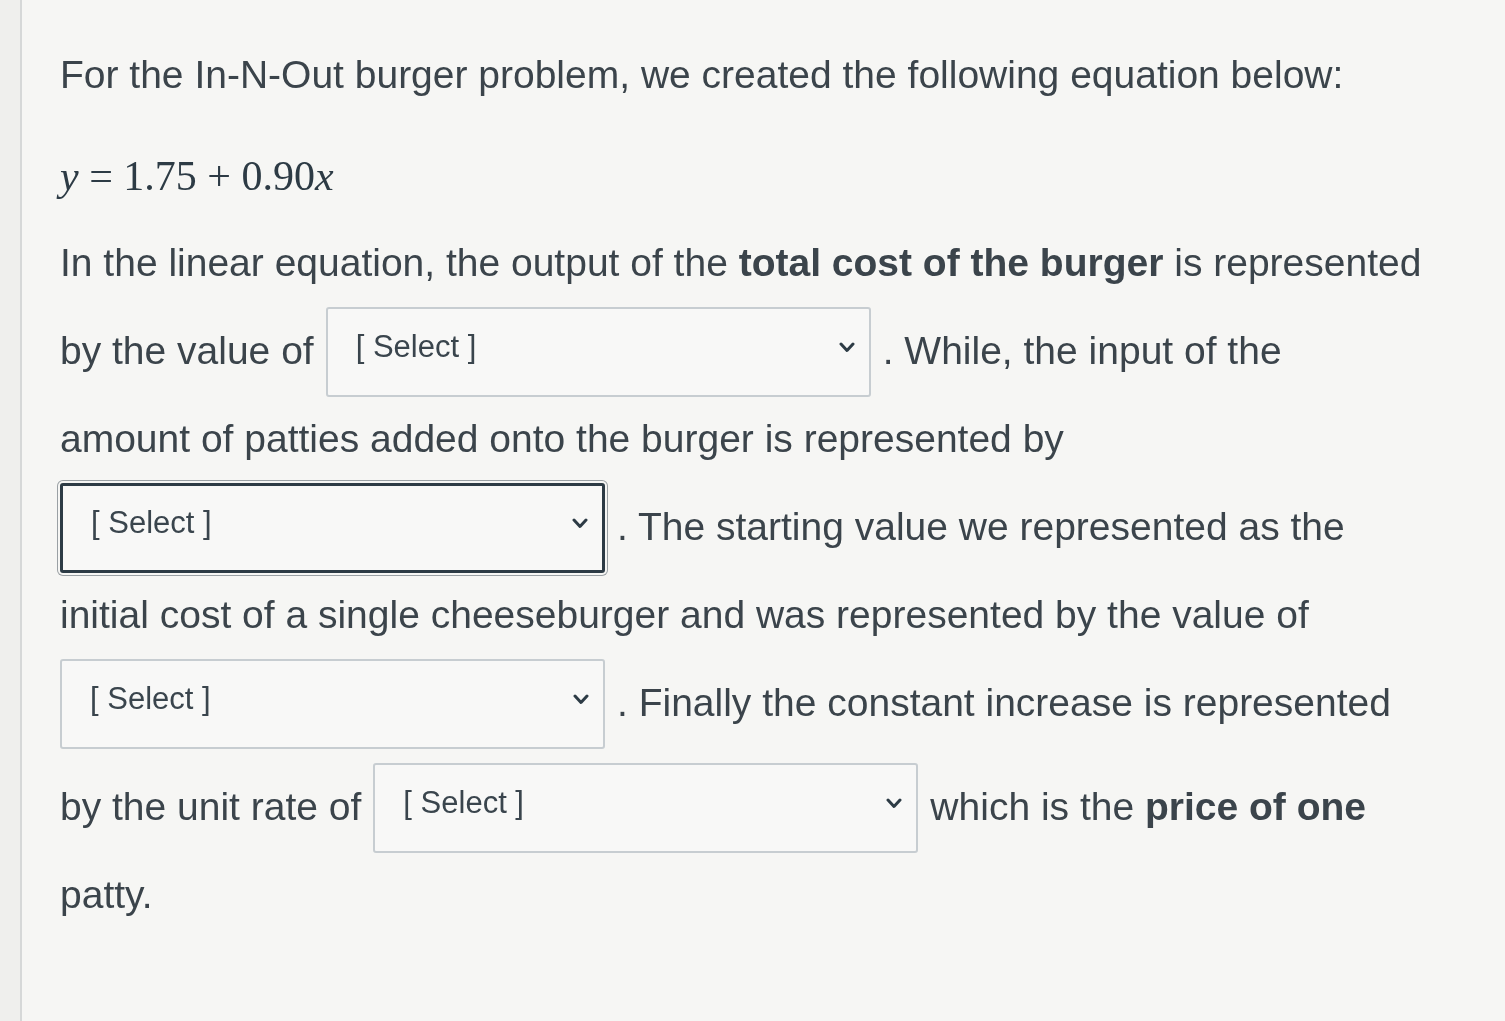 The image size is (1505, 1021). I want to click on question-text: by the value of, so click(187, 351).